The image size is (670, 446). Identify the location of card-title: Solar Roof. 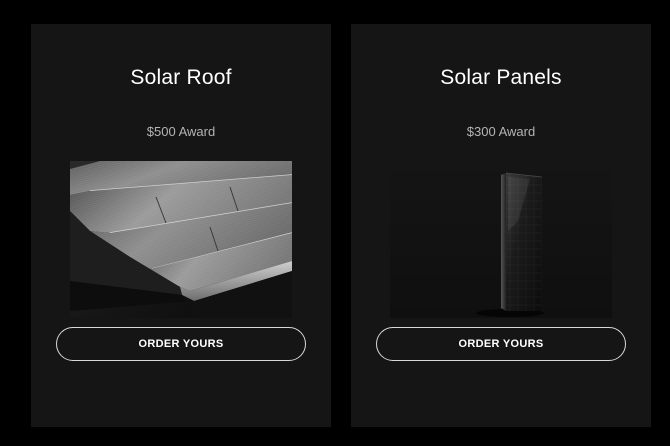
(181, 77).